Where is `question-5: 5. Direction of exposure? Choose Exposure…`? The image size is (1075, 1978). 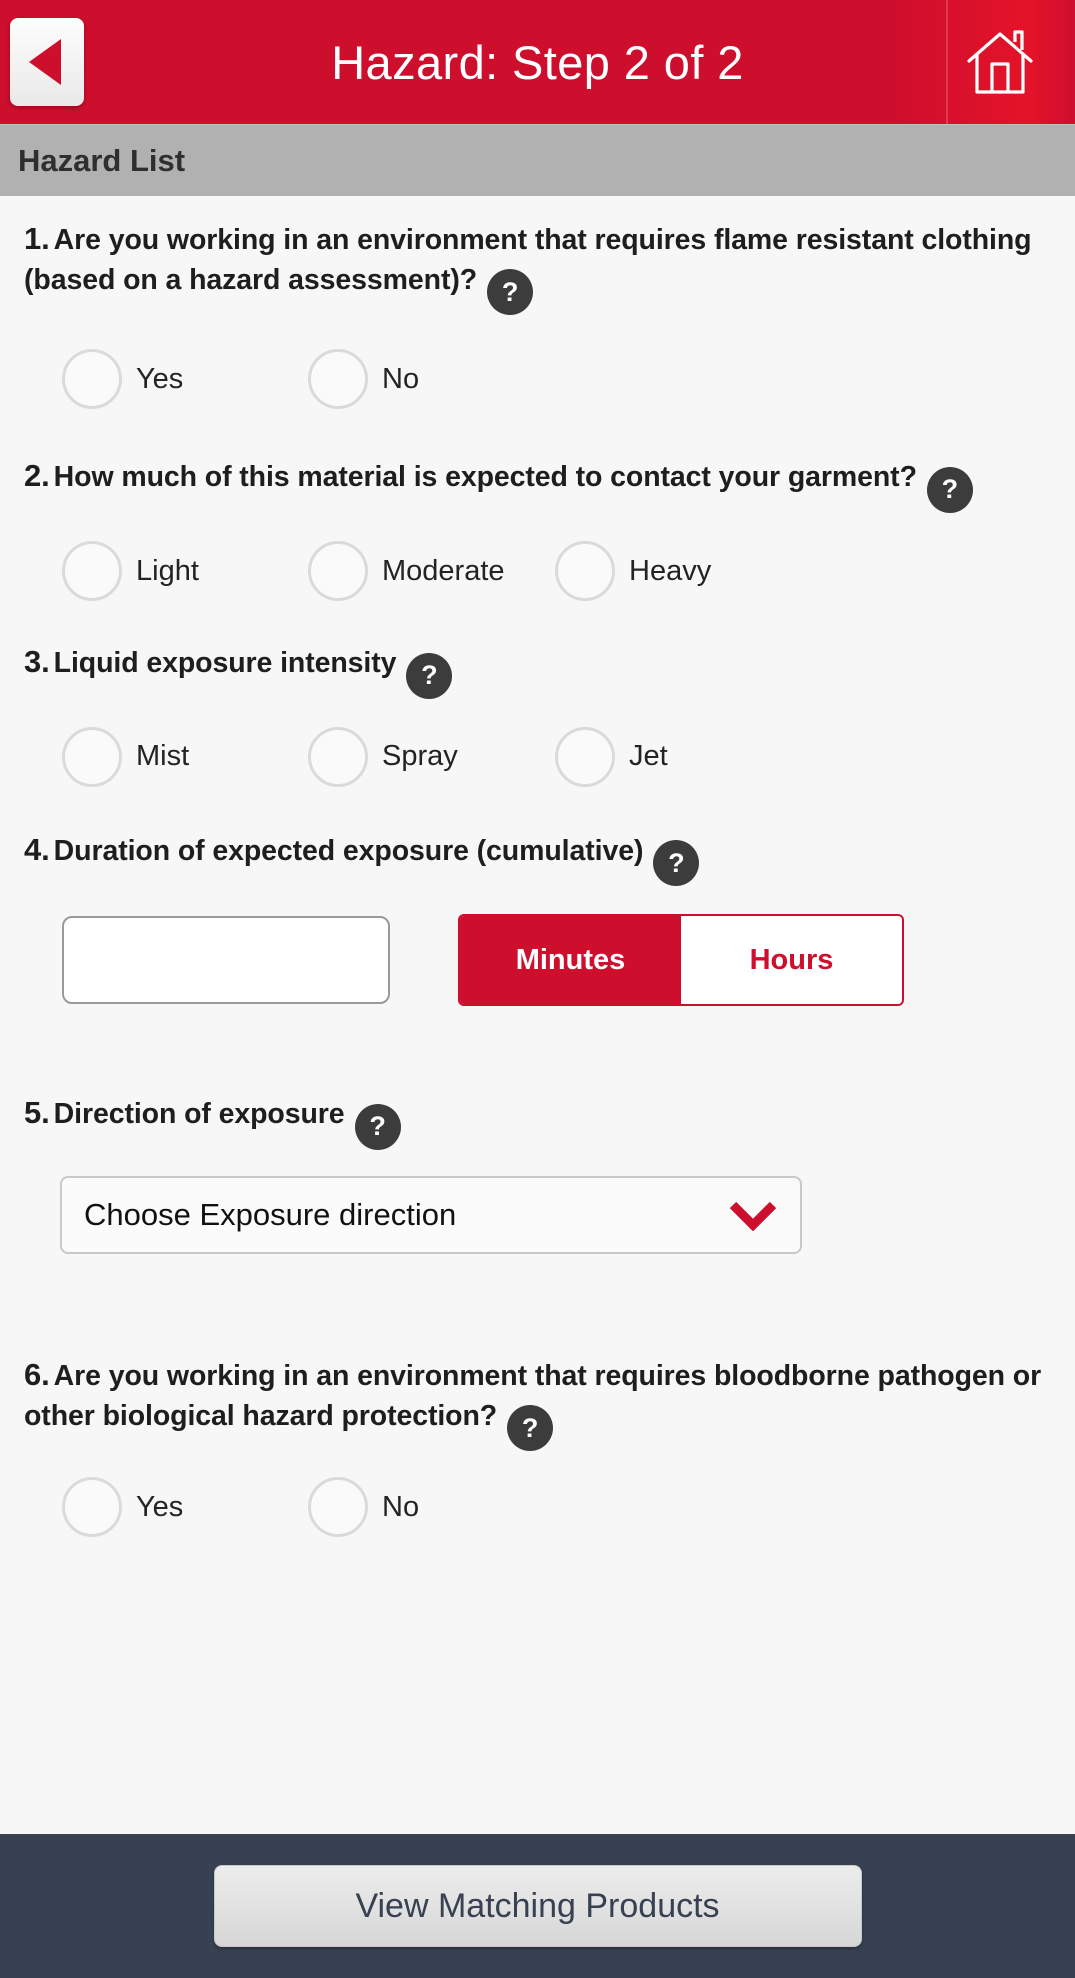
question-5: 5. Direction of exposure? Choose Exposure… is located at coordinates (537, 1130).